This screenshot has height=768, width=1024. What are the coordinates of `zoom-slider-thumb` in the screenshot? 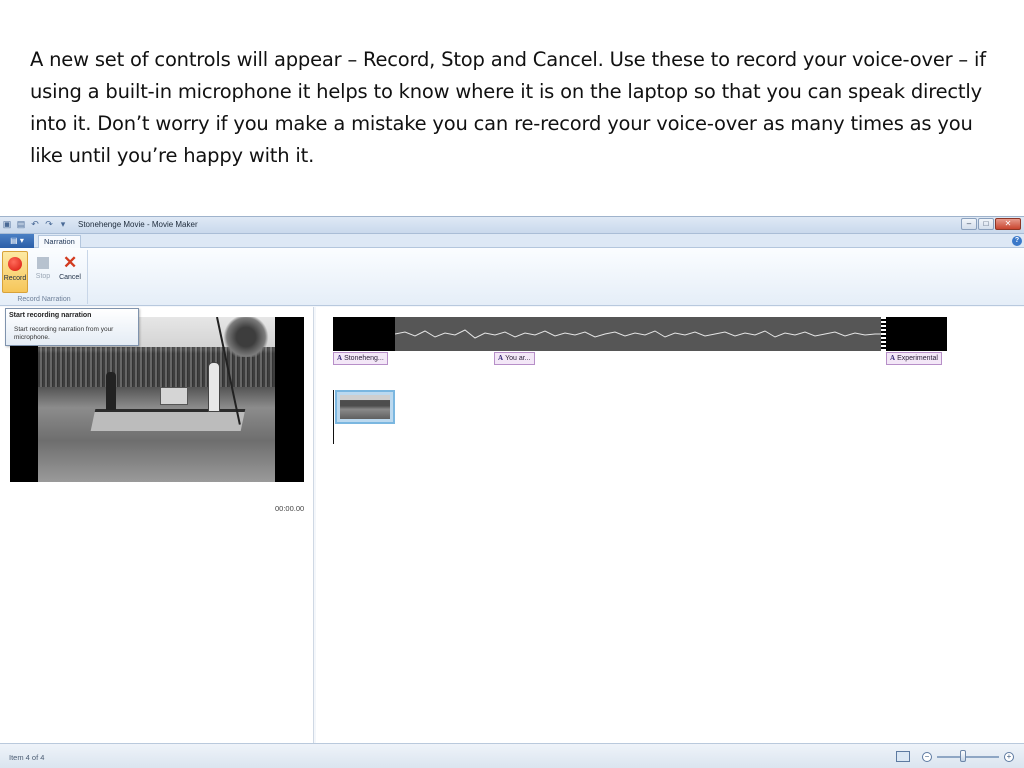 It's located at (963, 756).